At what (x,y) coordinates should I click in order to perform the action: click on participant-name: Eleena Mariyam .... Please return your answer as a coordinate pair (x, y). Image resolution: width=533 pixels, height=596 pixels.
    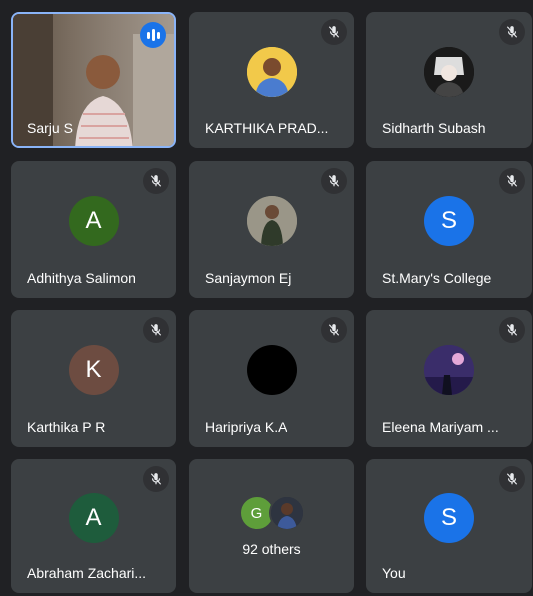
    Looking at the image, I should click on (440, 427).